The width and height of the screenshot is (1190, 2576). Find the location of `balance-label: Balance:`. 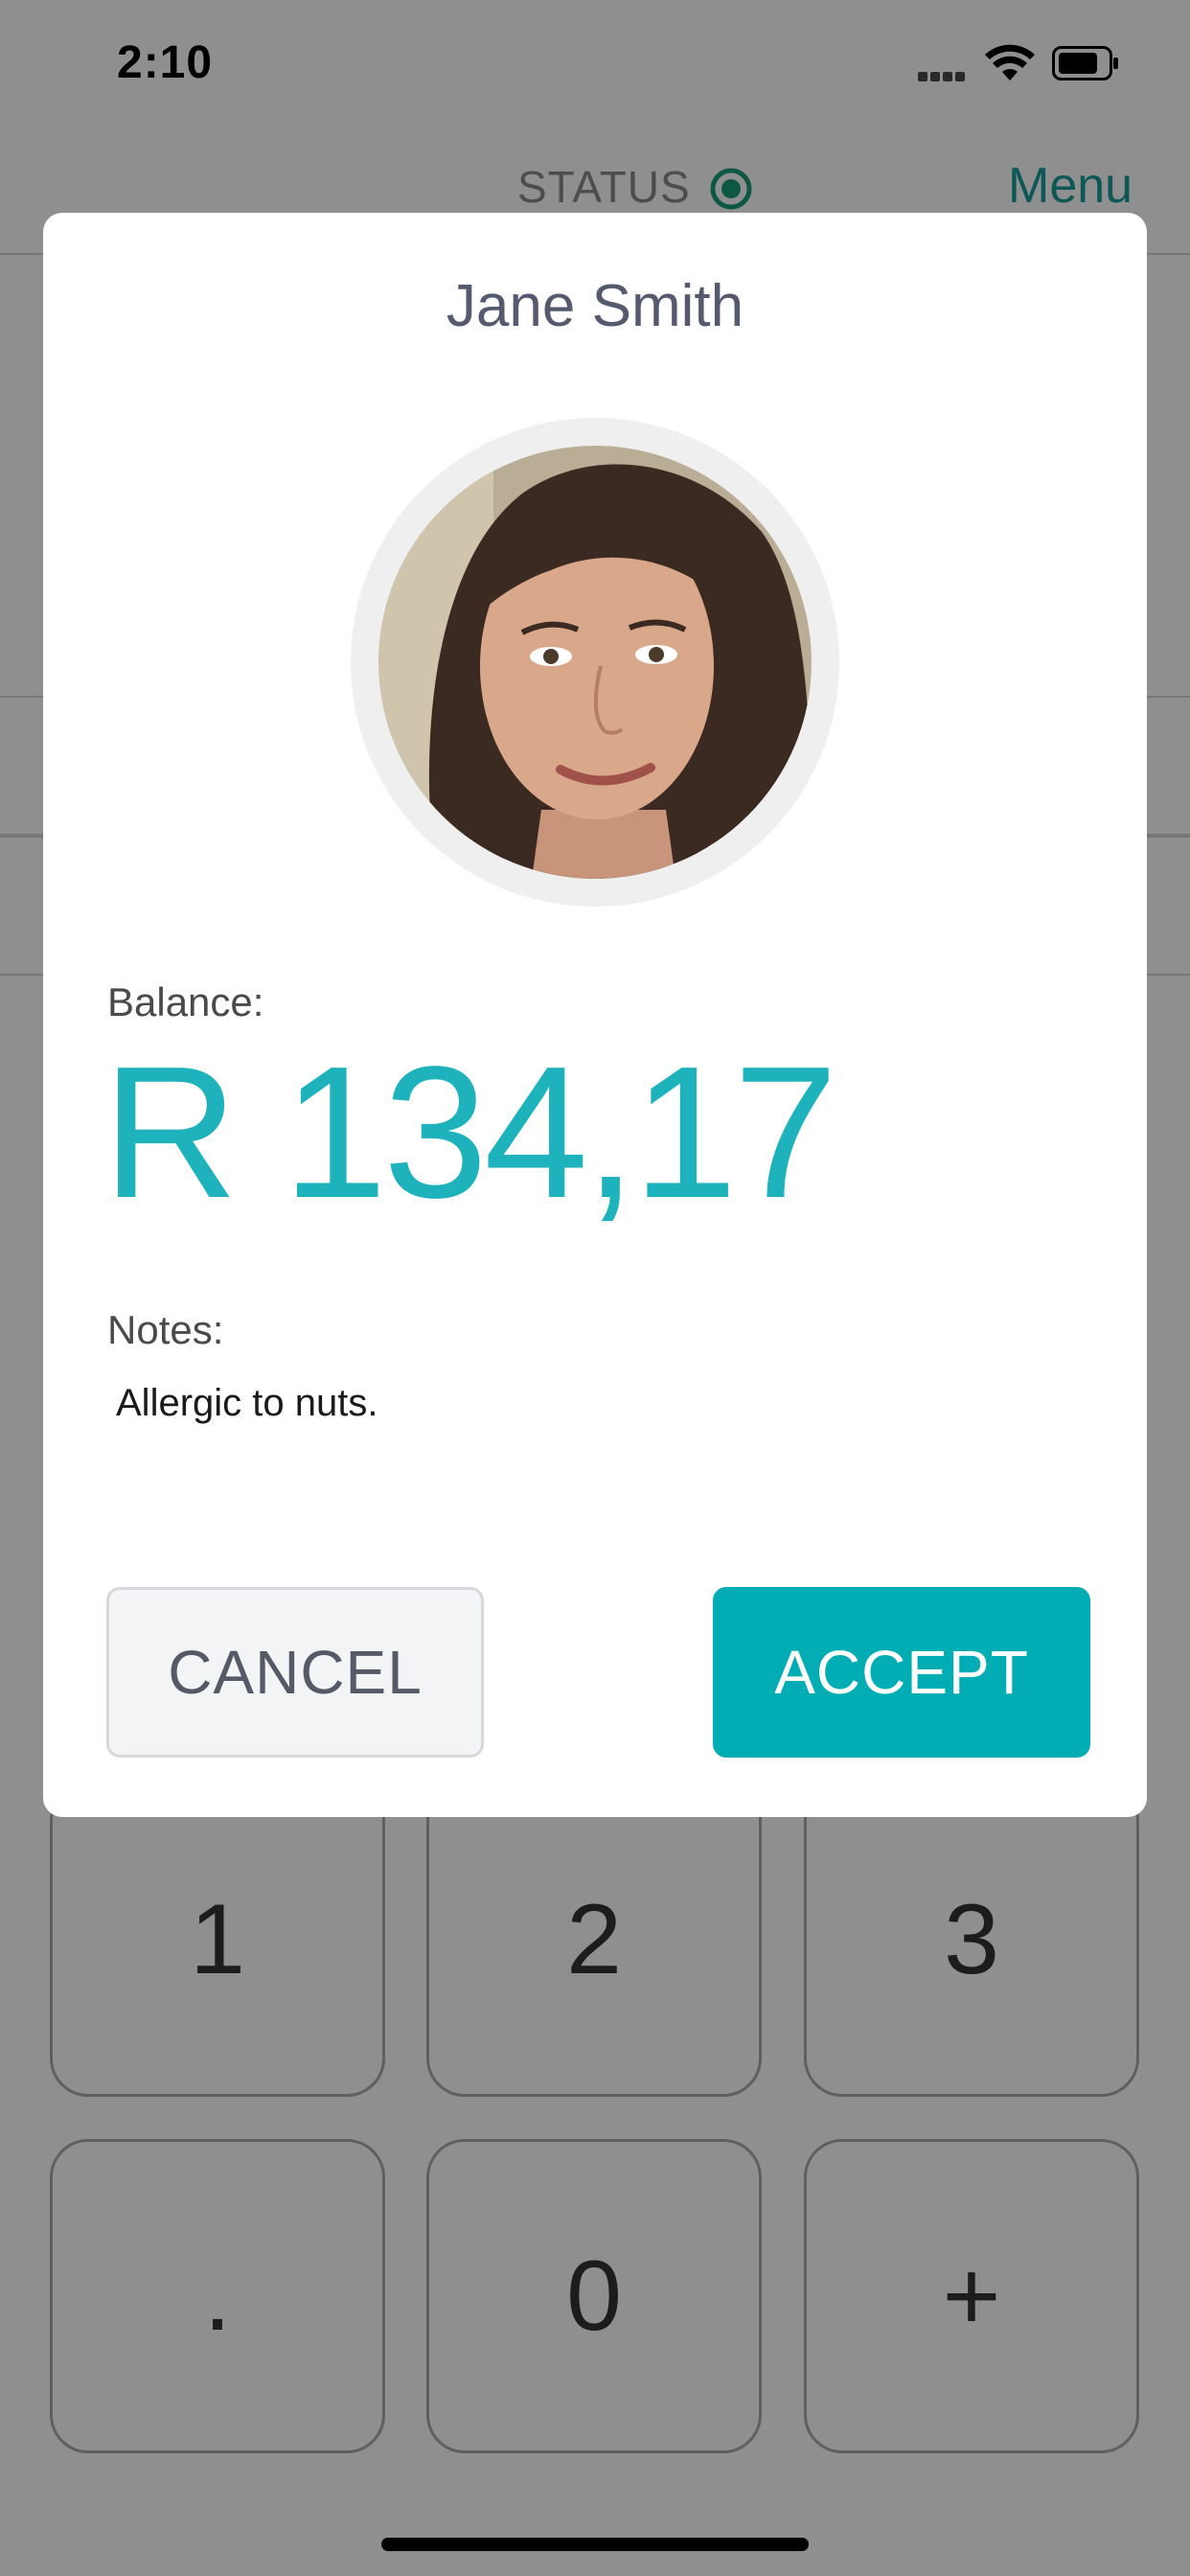

balance-label: Balance: is located at coordinates (186, 1001).